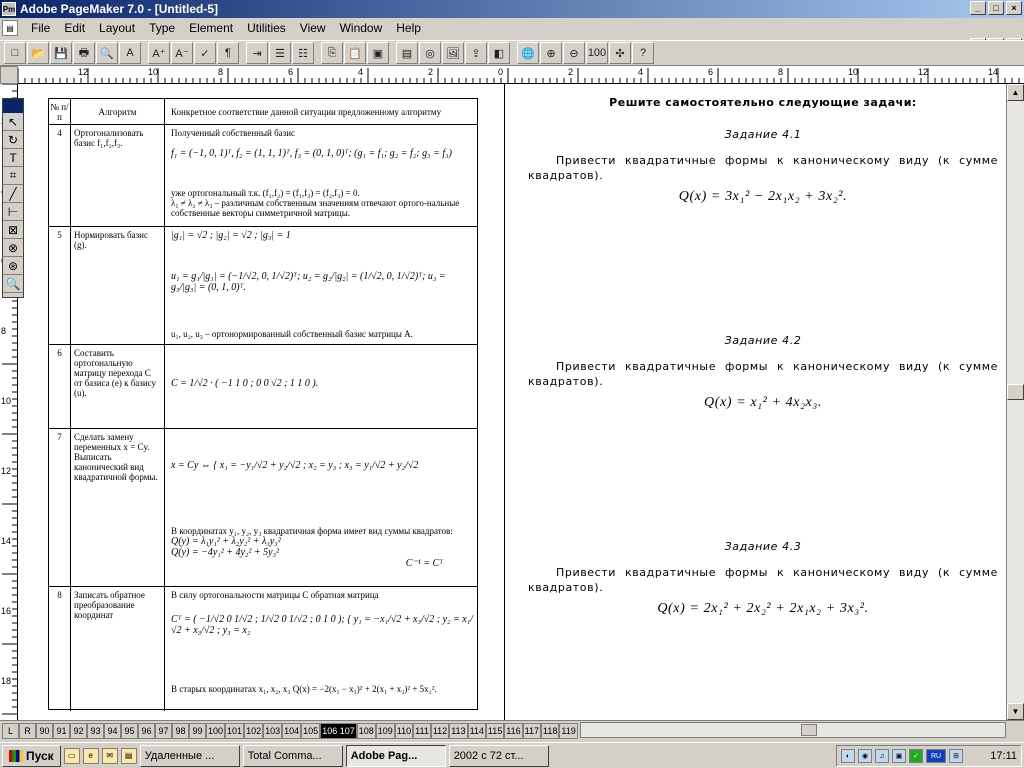 The width and height of the screenshot is (1024, 768). I want to click on new-icon: □, so click(15, 53).